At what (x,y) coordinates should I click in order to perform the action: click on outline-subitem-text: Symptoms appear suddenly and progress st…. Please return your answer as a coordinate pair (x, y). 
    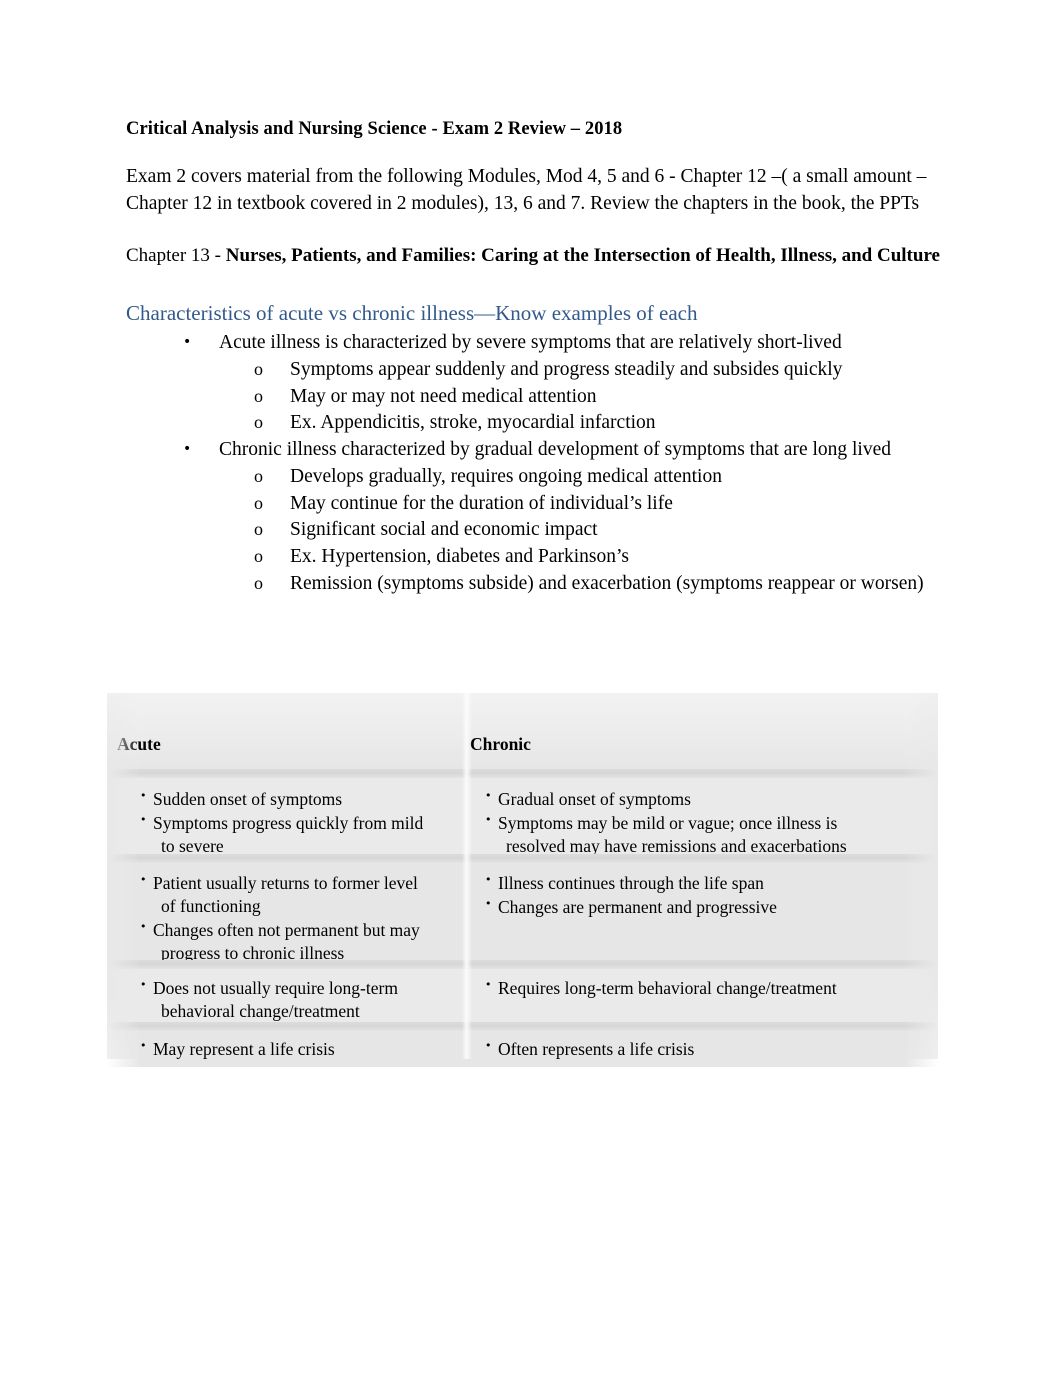
    Looking at the image, I should click on (566, 369).